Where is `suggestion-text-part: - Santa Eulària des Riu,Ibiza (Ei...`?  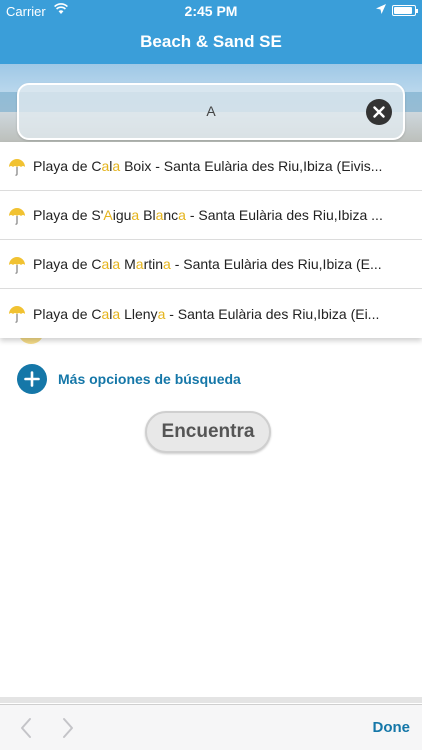 suggestion-text-part: - Santa Eulària des Riu,Ibiza (Ei... is located at coordinates (272, 313).